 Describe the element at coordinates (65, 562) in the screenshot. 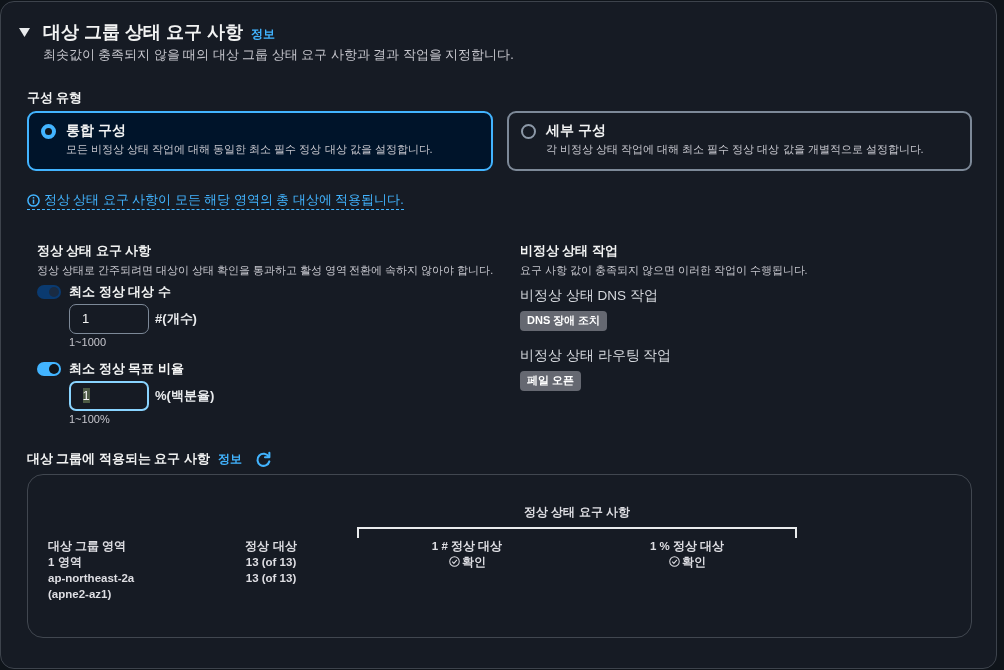

I see `table-cell-text: 1 영역` at that location.